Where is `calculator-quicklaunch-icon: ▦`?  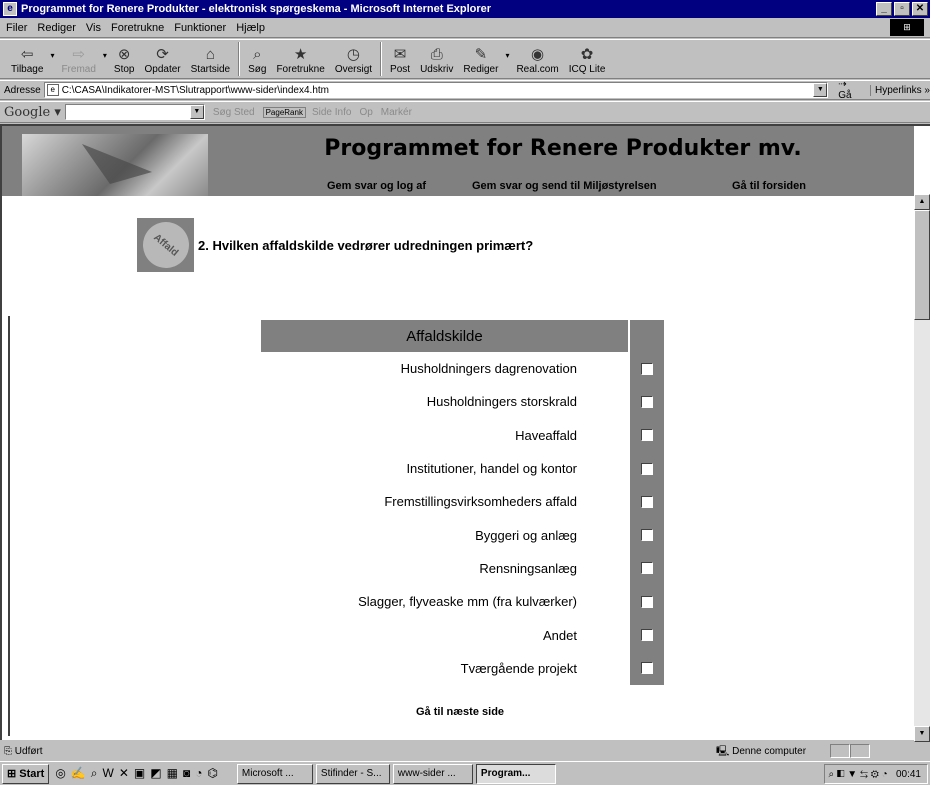
calculator-quicklaunch-icon: ▦ is located at coordinates (172, 773).